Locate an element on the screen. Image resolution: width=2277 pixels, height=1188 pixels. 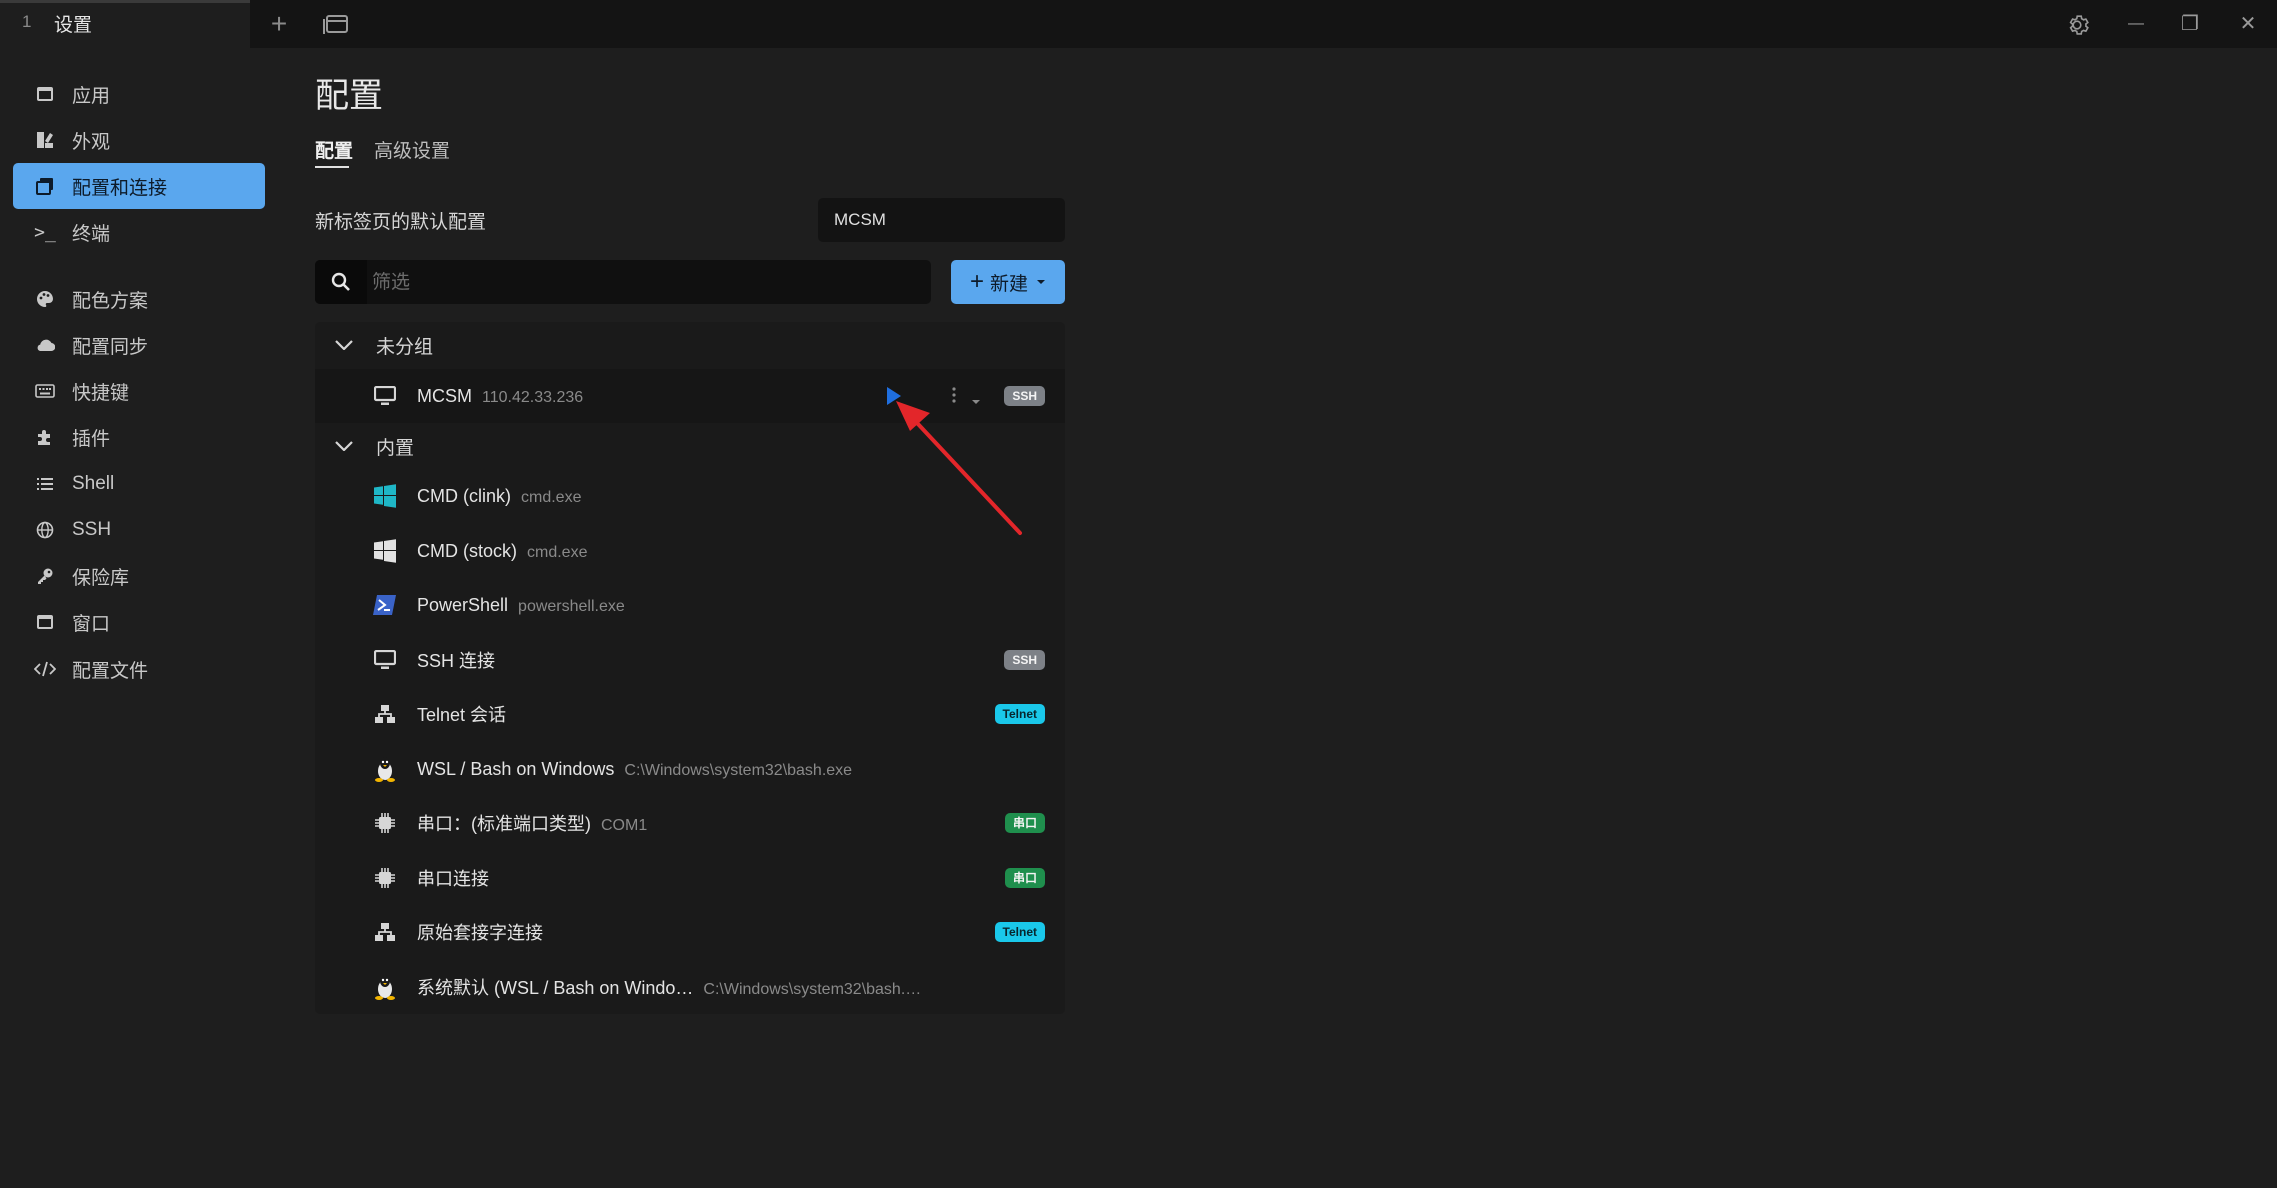
palette-icon is located at coordinates (45, 299).